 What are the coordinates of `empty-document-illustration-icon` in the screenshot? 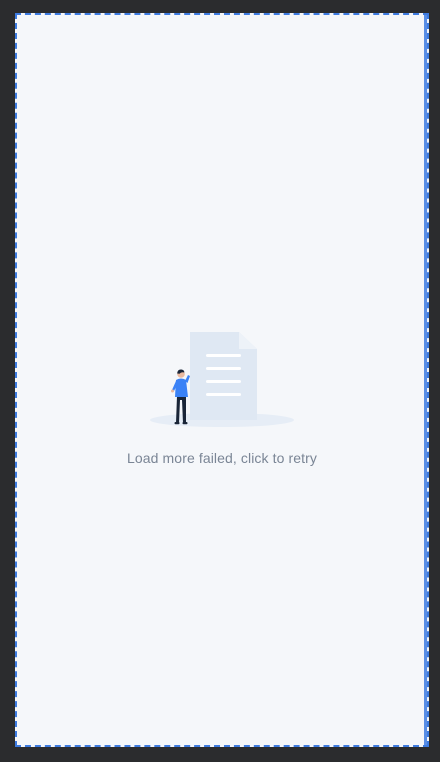 It's located at (222, 379).